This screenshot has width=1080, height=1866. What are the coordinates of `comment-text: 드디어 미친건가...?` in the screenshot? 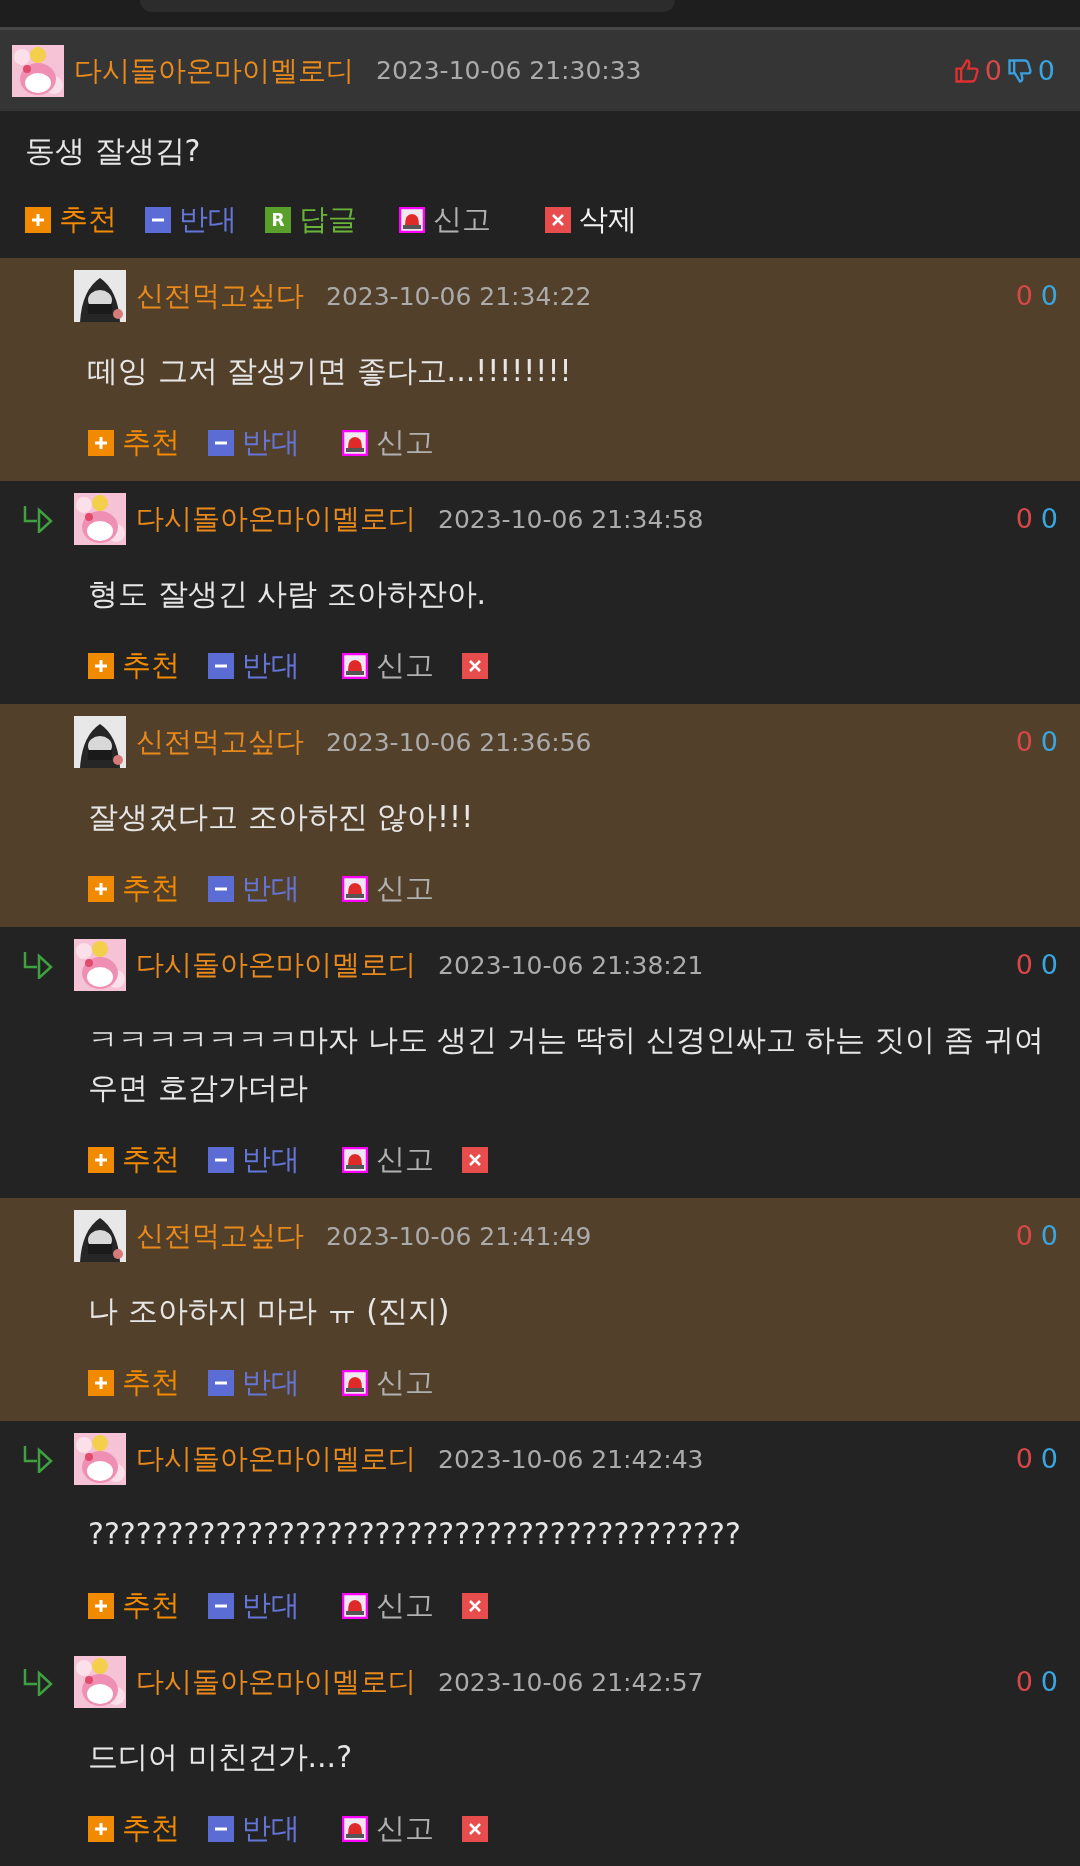 It's located at (221, 1757).